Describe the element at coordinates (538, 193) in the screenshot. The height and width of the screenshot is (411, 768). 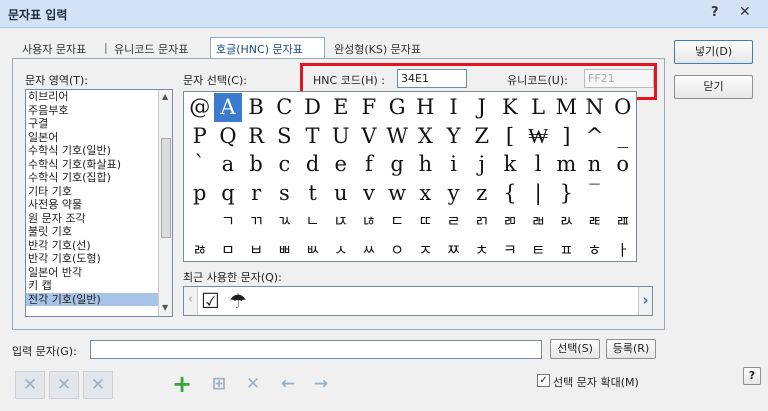
I see `char-cell: |` at that location.